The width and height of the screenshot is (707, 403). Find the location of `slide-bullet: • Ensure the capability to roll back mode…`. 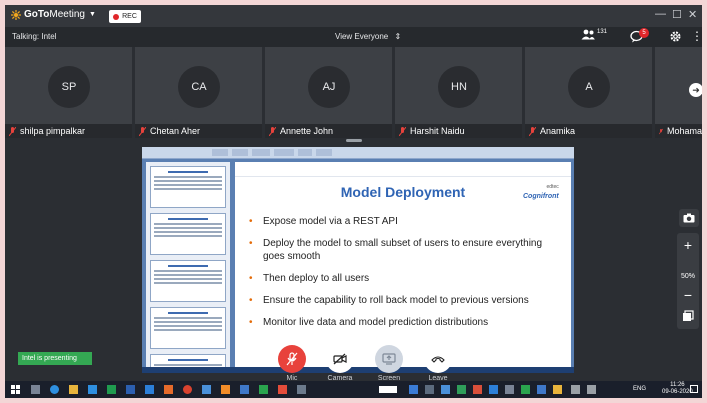

slide-bullet: • Ensure the capability to roll back mode… is located at coordinates (389, 300).